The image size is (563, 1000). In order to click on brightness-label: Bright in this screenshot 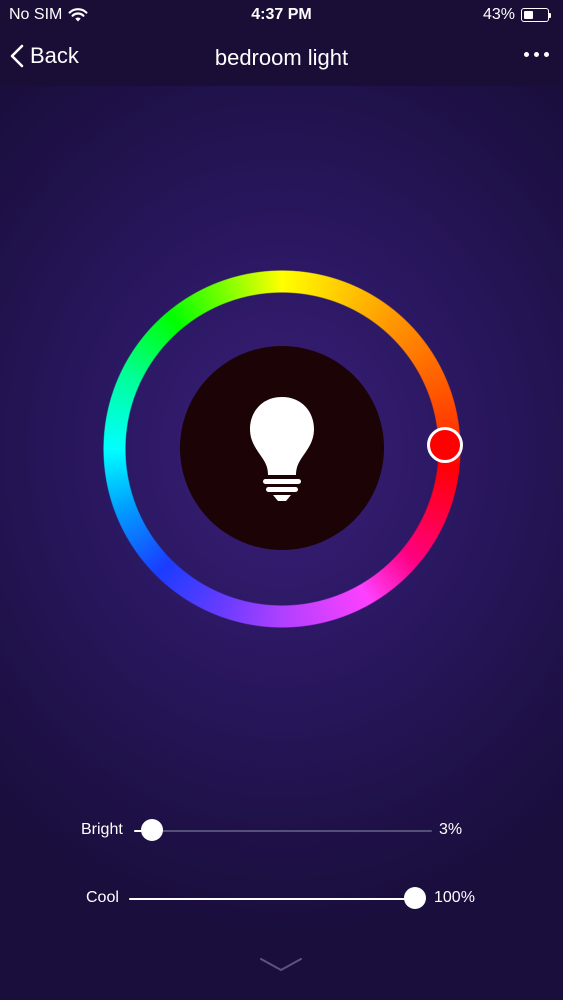, I will do `click(102, 829)`.